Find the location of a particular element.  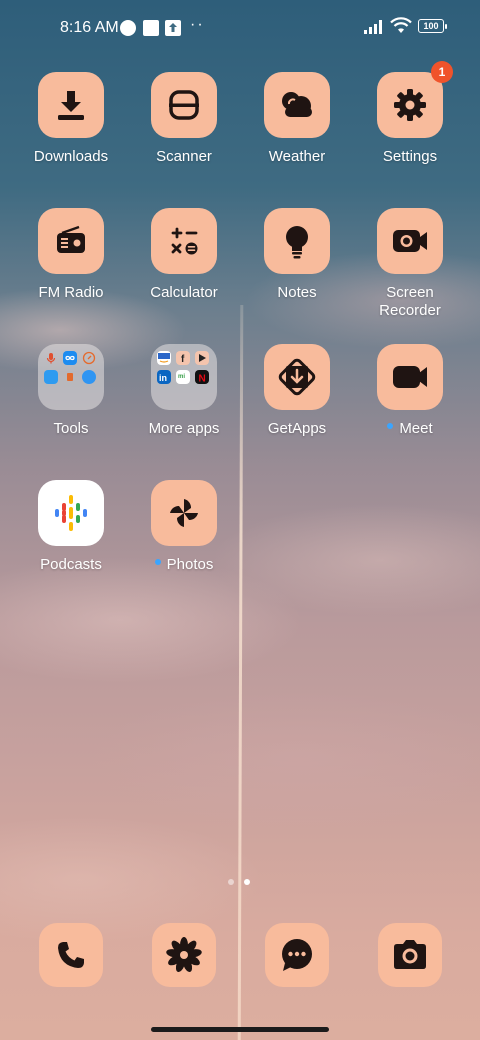

app-calculator: Calculator is located at coordinates (184, 255).